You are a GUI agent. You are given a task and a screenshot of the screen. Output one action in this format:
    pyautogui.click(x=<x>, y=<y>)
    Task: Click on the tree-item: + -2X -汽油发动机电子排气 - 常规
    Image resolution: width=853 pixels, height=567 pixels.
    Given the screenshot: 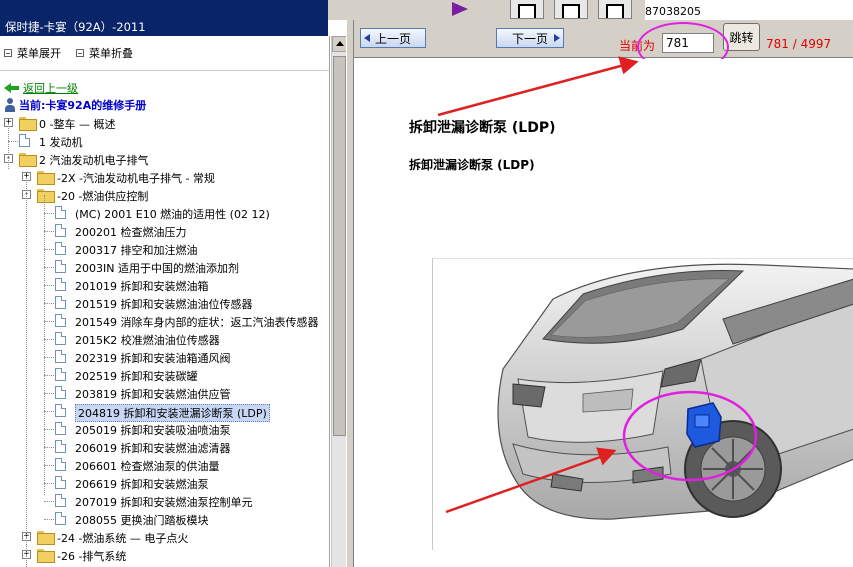 What is the action you would take?
    pyautogui.click(x=161, y=177)
    